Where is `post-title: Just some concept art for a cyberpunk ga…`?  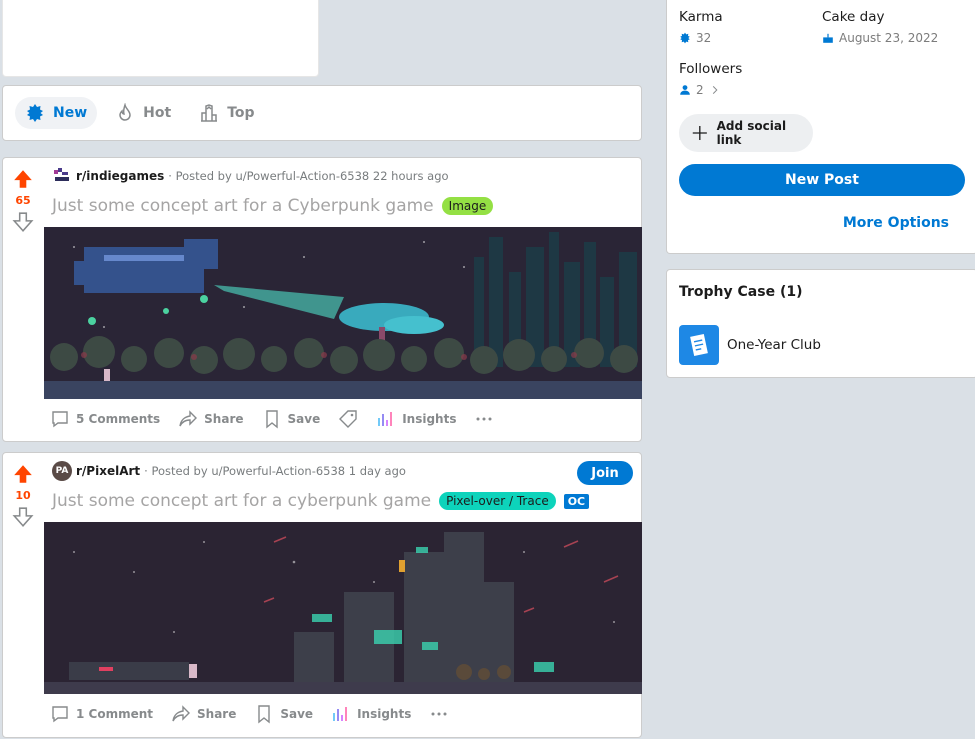
post-title: Just some concept art for a cyberpunk ga… is located at coordinates (241, 501).